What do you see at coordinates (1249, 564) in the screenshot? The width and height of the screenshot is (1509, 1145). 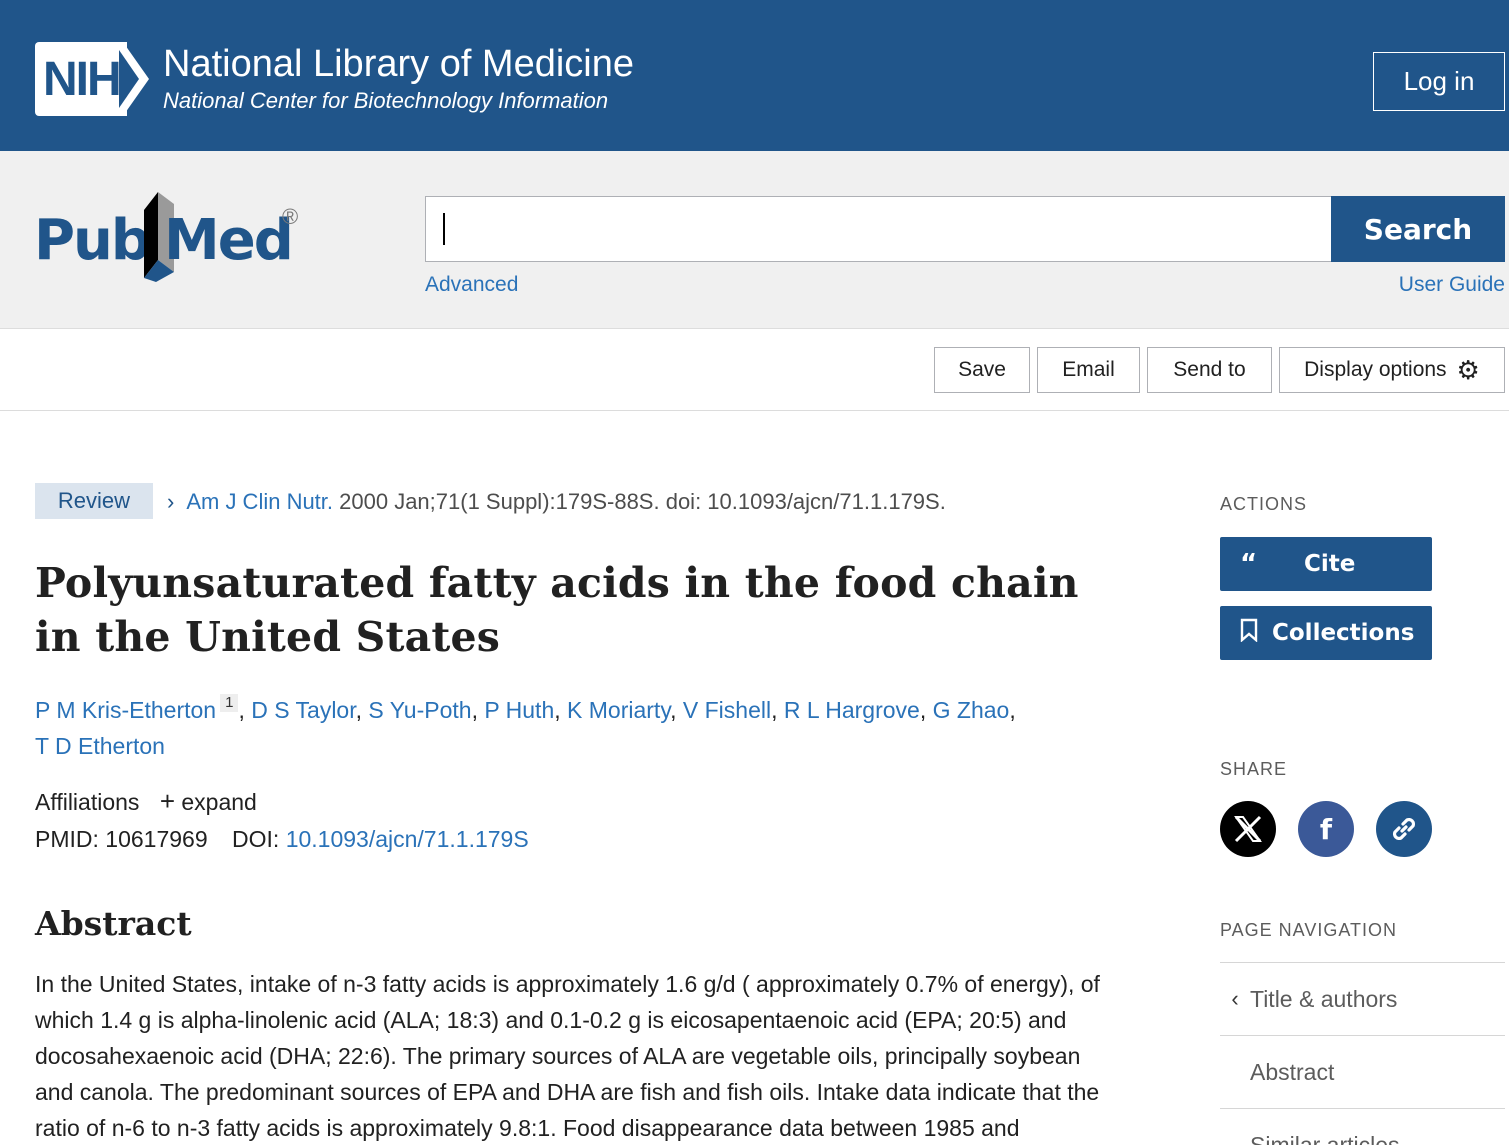 I see `quote-icon: “` at bounding box center [1249, 564].